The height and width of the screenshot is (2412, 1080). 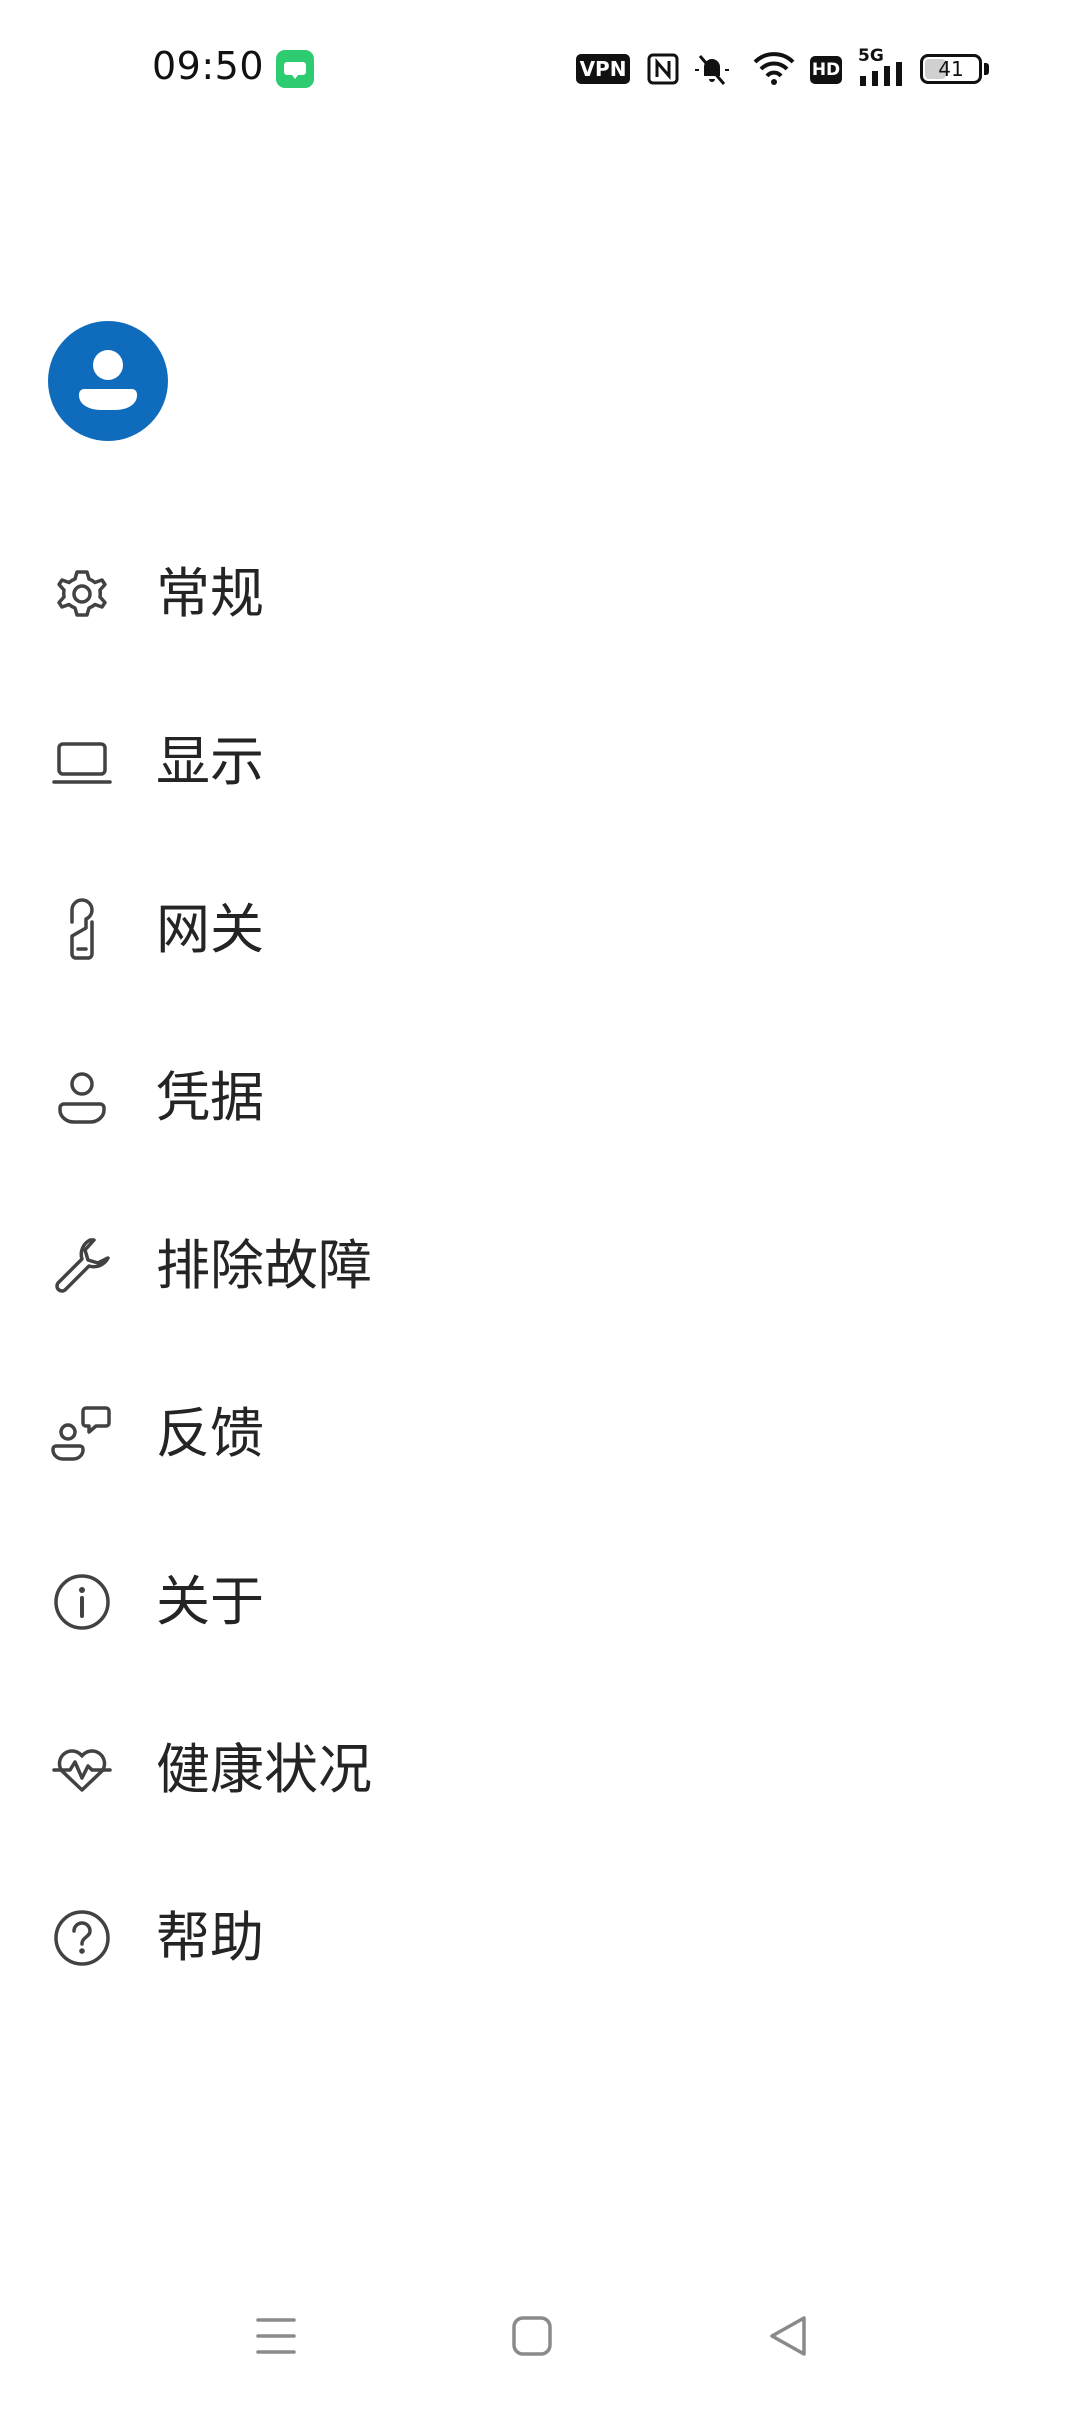 What do you see at coordinates (208, 66) in the screenshot?
I see `status-time: 09:50` at bounding box center [208, 66].